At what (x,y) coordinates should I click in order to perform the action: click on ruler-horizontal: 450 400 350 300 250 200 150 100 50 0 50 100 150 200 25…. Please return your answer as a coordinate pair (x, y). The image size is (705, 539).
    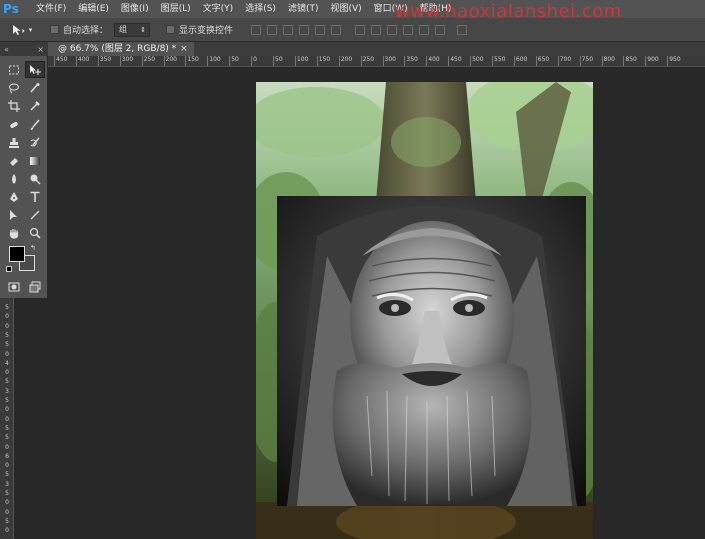
    Looking at the image, I should click on (376, 61).